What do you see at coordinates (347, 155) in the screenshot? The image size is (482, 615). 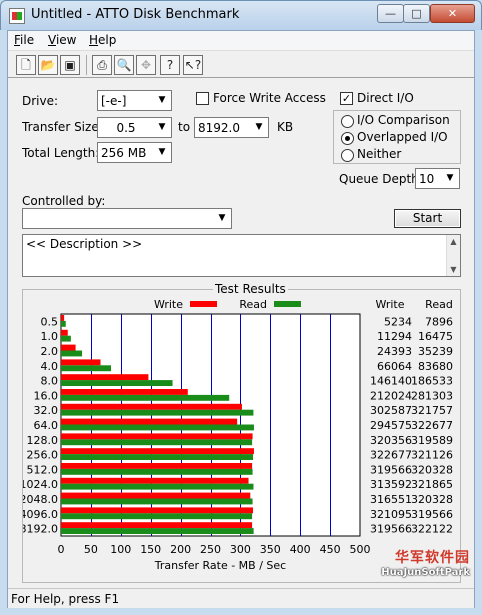 I see `neither-radio` at bounding box center [347, 155].